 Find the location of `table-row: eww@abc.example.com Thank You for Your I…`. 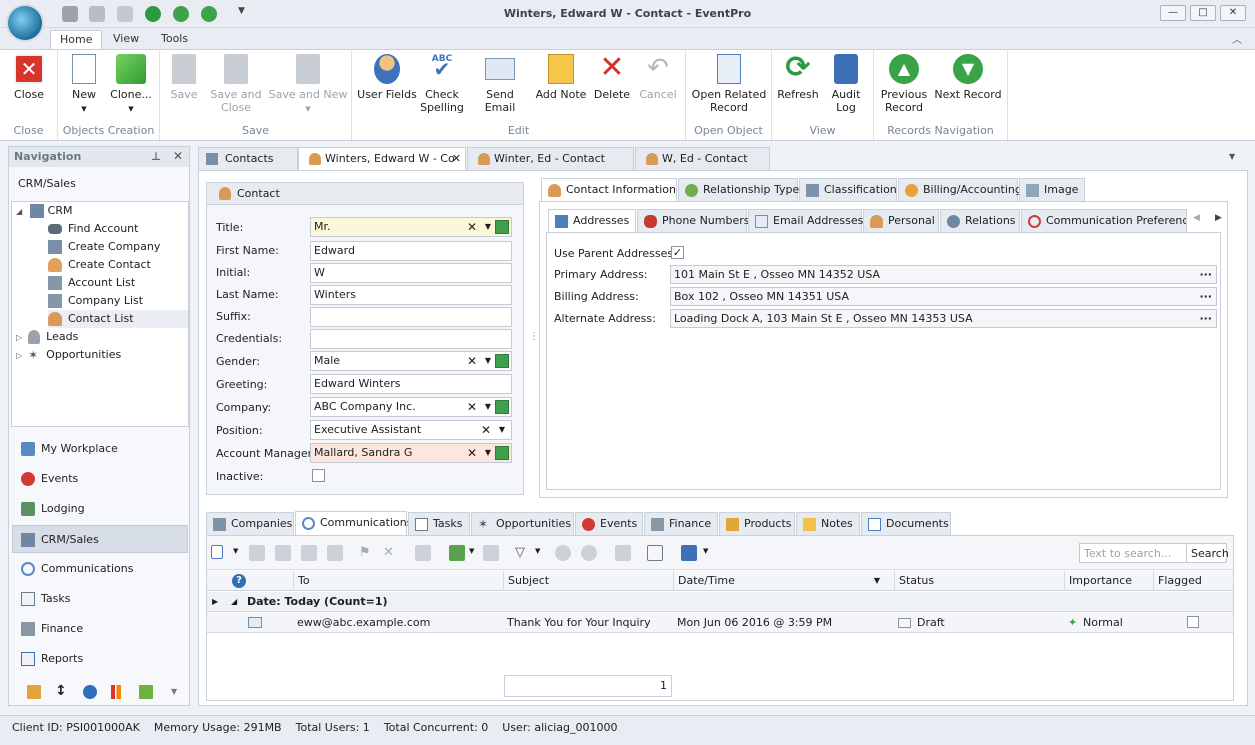

table-row: eww@abc.example.com Thank You for Your I… is located at coordinates (720, 623).